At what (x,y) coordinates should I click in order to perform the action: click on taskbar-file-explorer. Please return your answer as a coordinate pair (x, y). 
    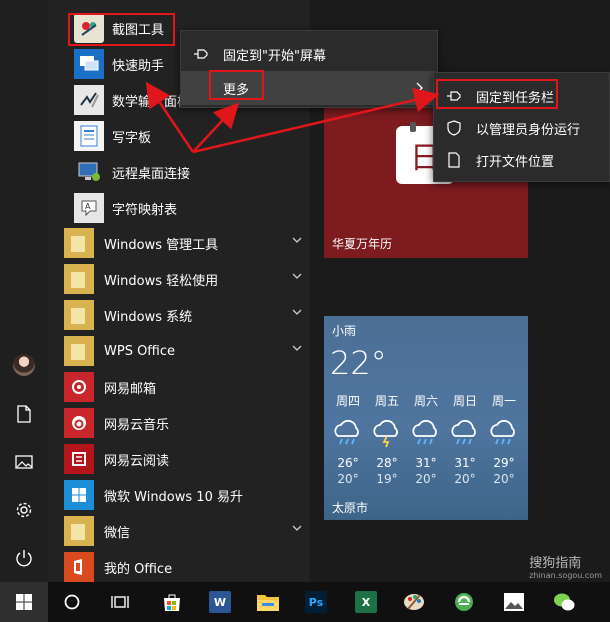
    Looking at the image, I should click on (268, 602).